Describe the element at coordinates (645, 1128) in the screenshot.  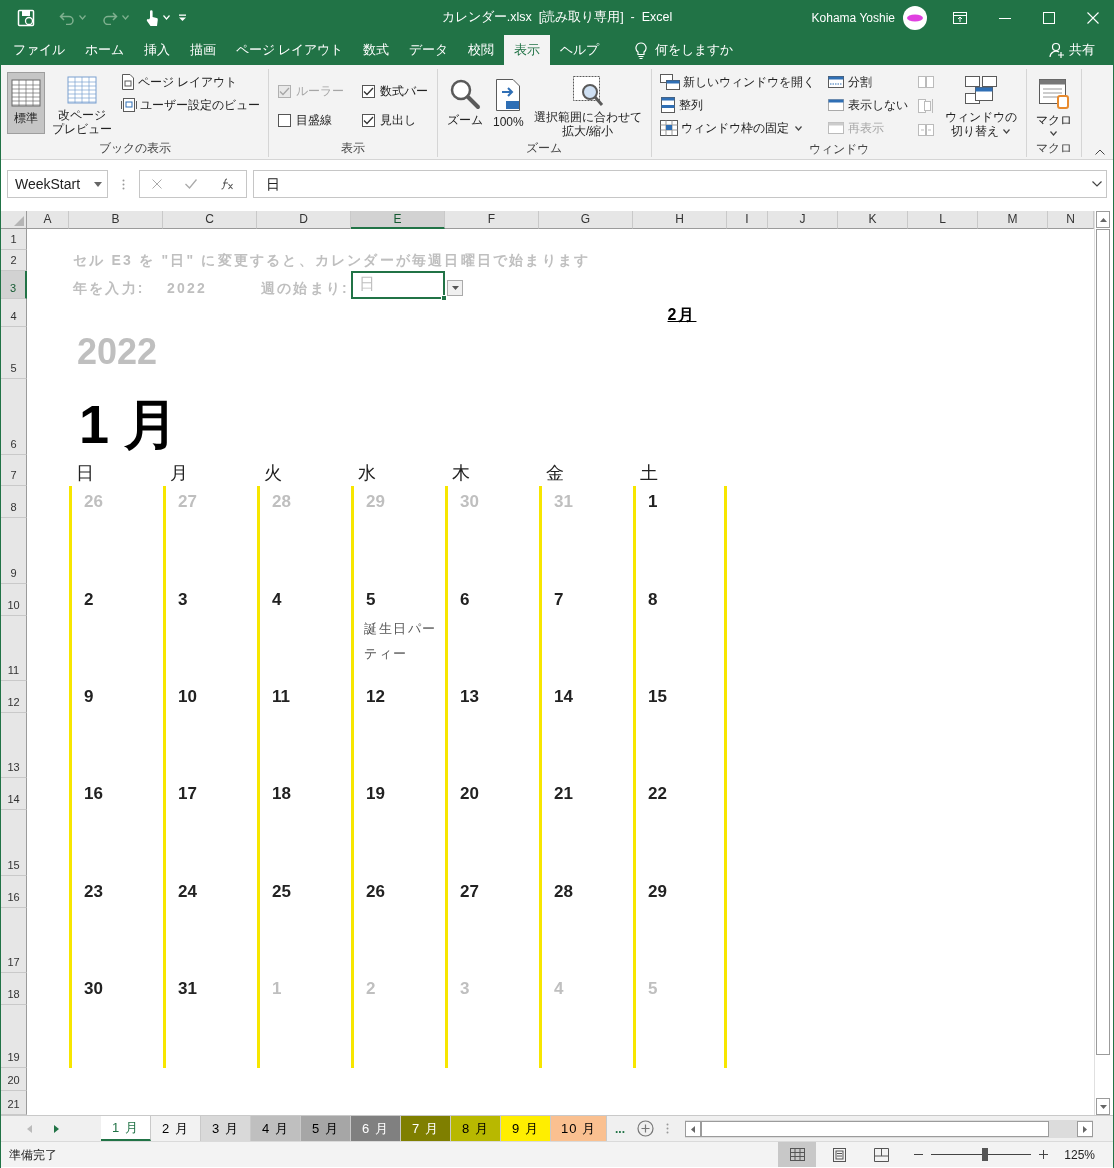
I see `add-sheet-icon` at that location.